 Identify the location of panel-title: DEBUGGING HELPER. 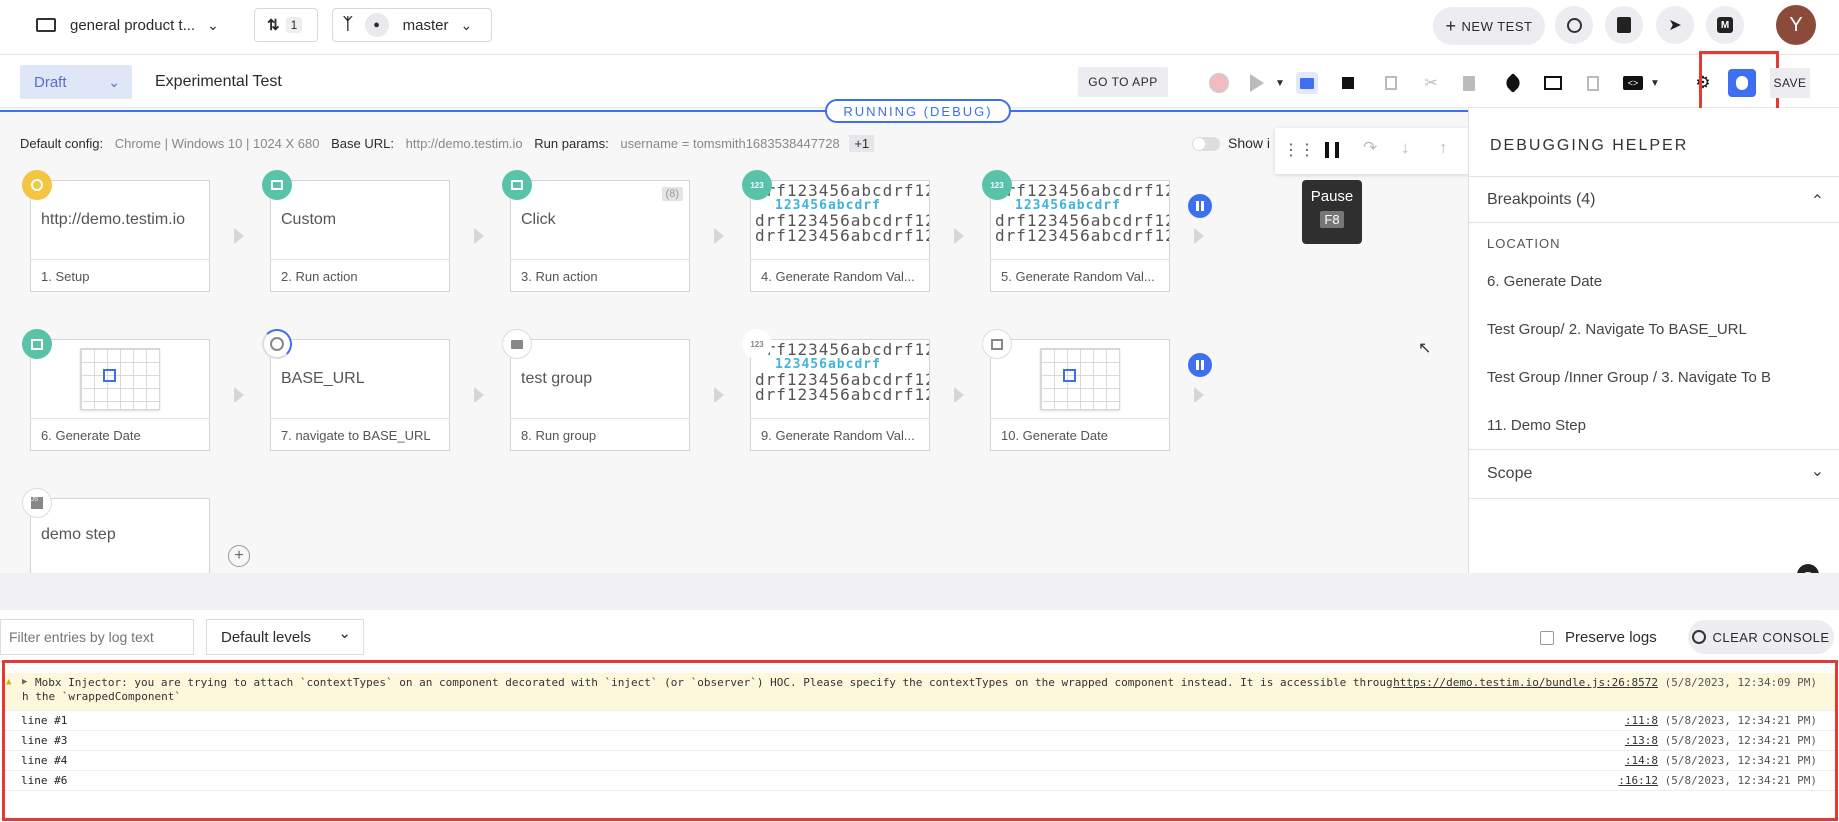
(1589, 145).